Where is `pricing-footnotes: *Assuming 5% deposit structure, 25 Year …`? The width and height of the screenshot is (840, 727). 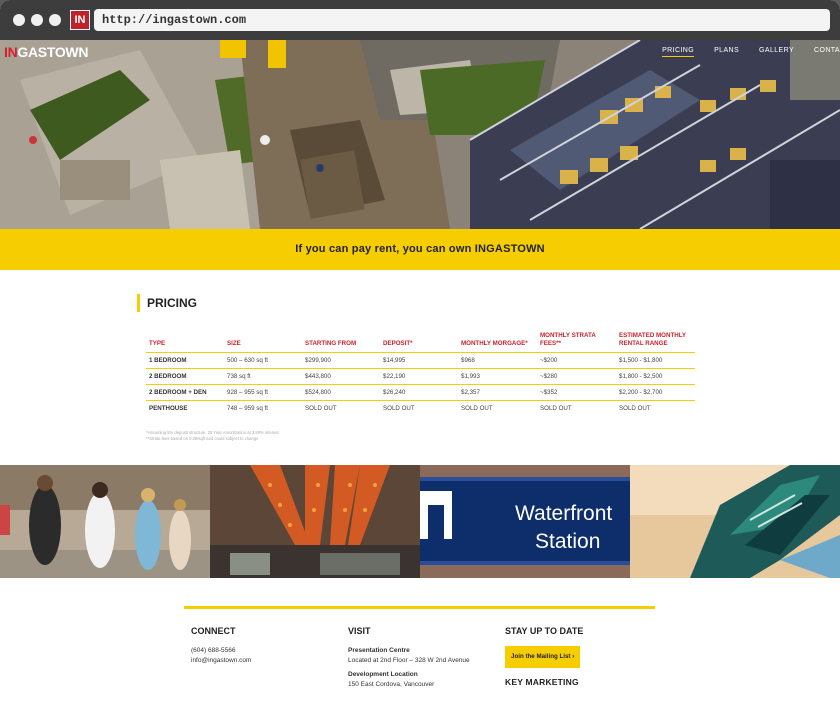 pricing-footnotes: *Assuming 5% deposit structure, 25 Year … is located at coordinates (212, 436).